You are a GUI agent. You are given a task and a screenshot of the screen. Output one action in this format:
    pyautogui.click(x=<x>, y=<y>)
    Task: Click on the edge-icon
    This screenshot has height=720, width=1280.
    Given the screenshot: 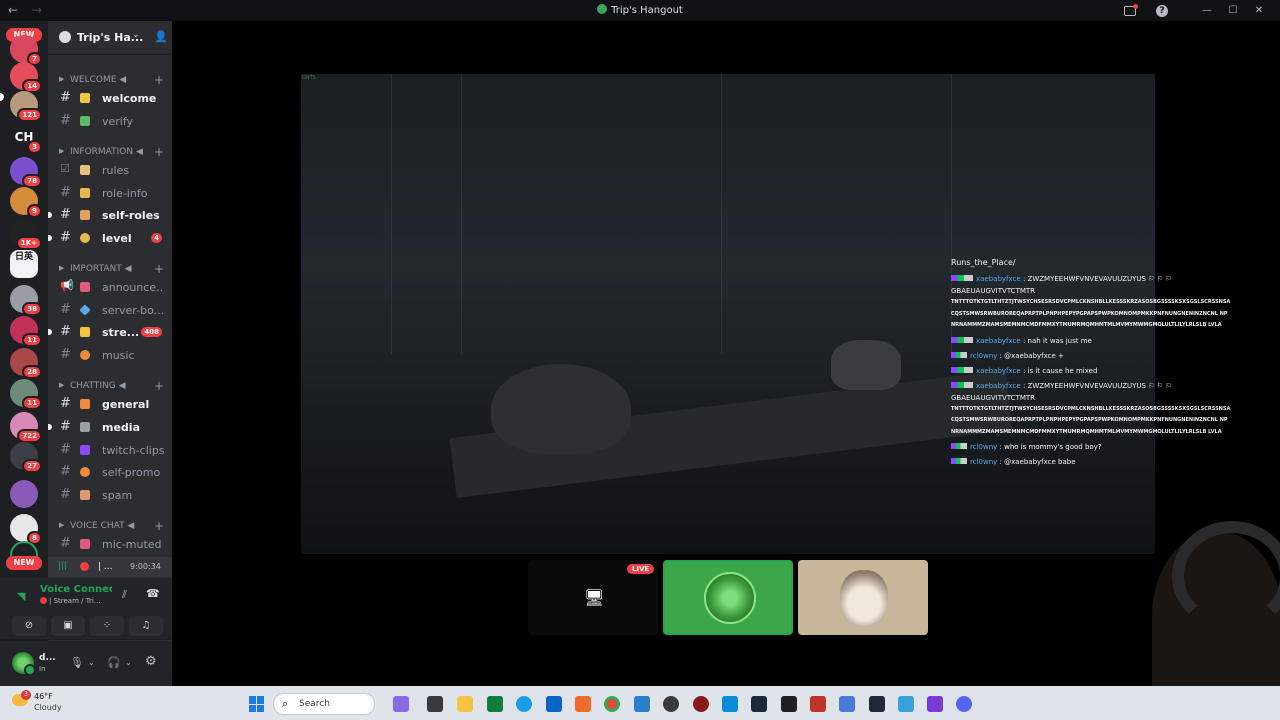 What is the action you would take?
    pyautogui.click(x=524, y=704)
    